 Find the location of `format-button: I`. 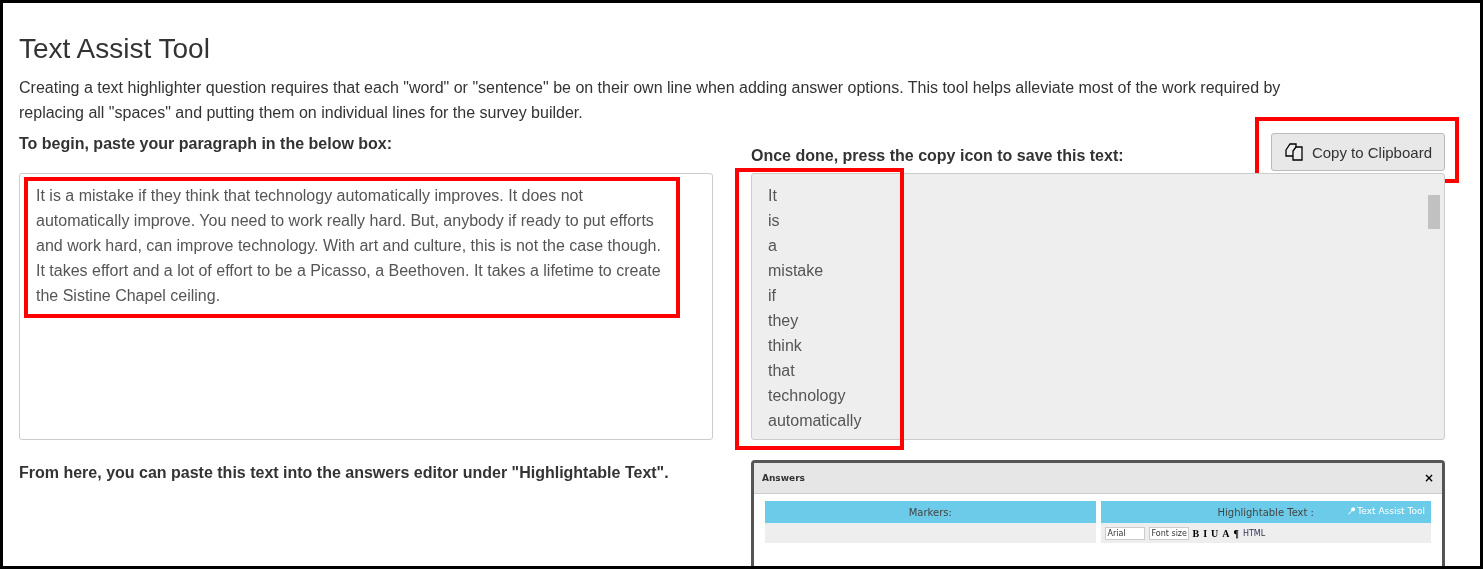

format-button: I is located at coordinates (1205, 533).